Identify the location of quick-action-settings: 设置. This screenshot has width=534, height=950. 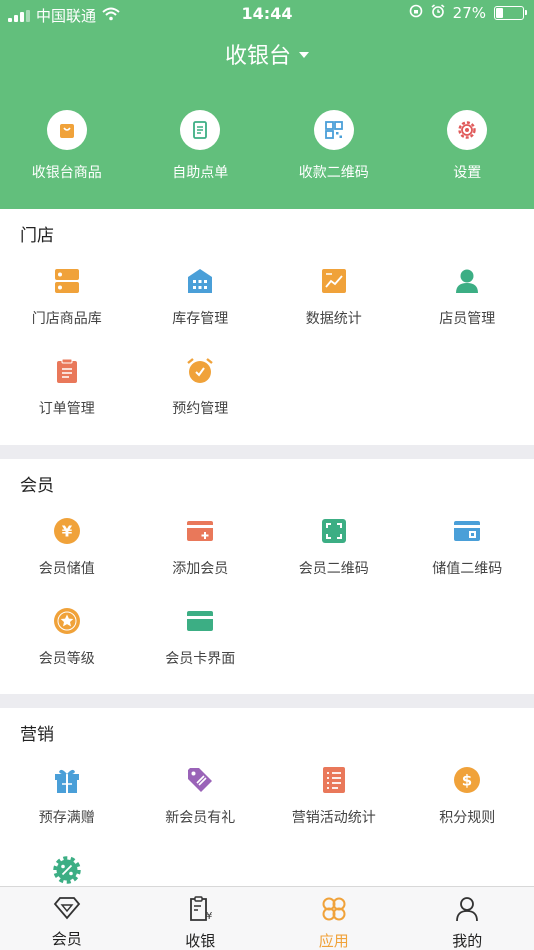
(467, 146).